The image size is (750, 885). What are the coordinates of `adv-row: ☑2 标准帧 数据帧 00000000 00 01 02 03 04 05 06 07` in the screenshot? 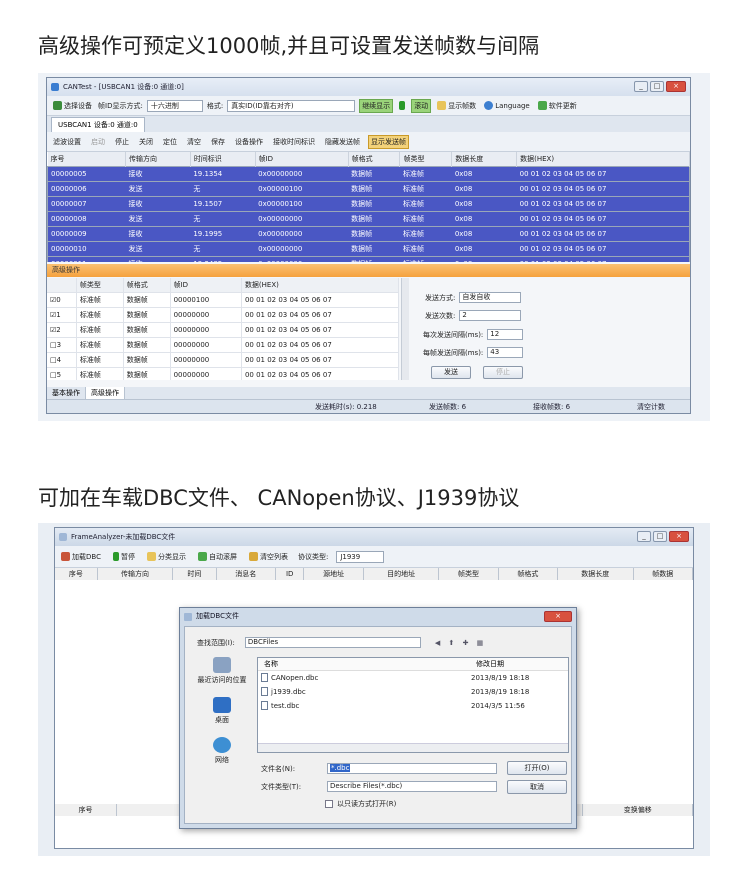 It's located at (223, 330).